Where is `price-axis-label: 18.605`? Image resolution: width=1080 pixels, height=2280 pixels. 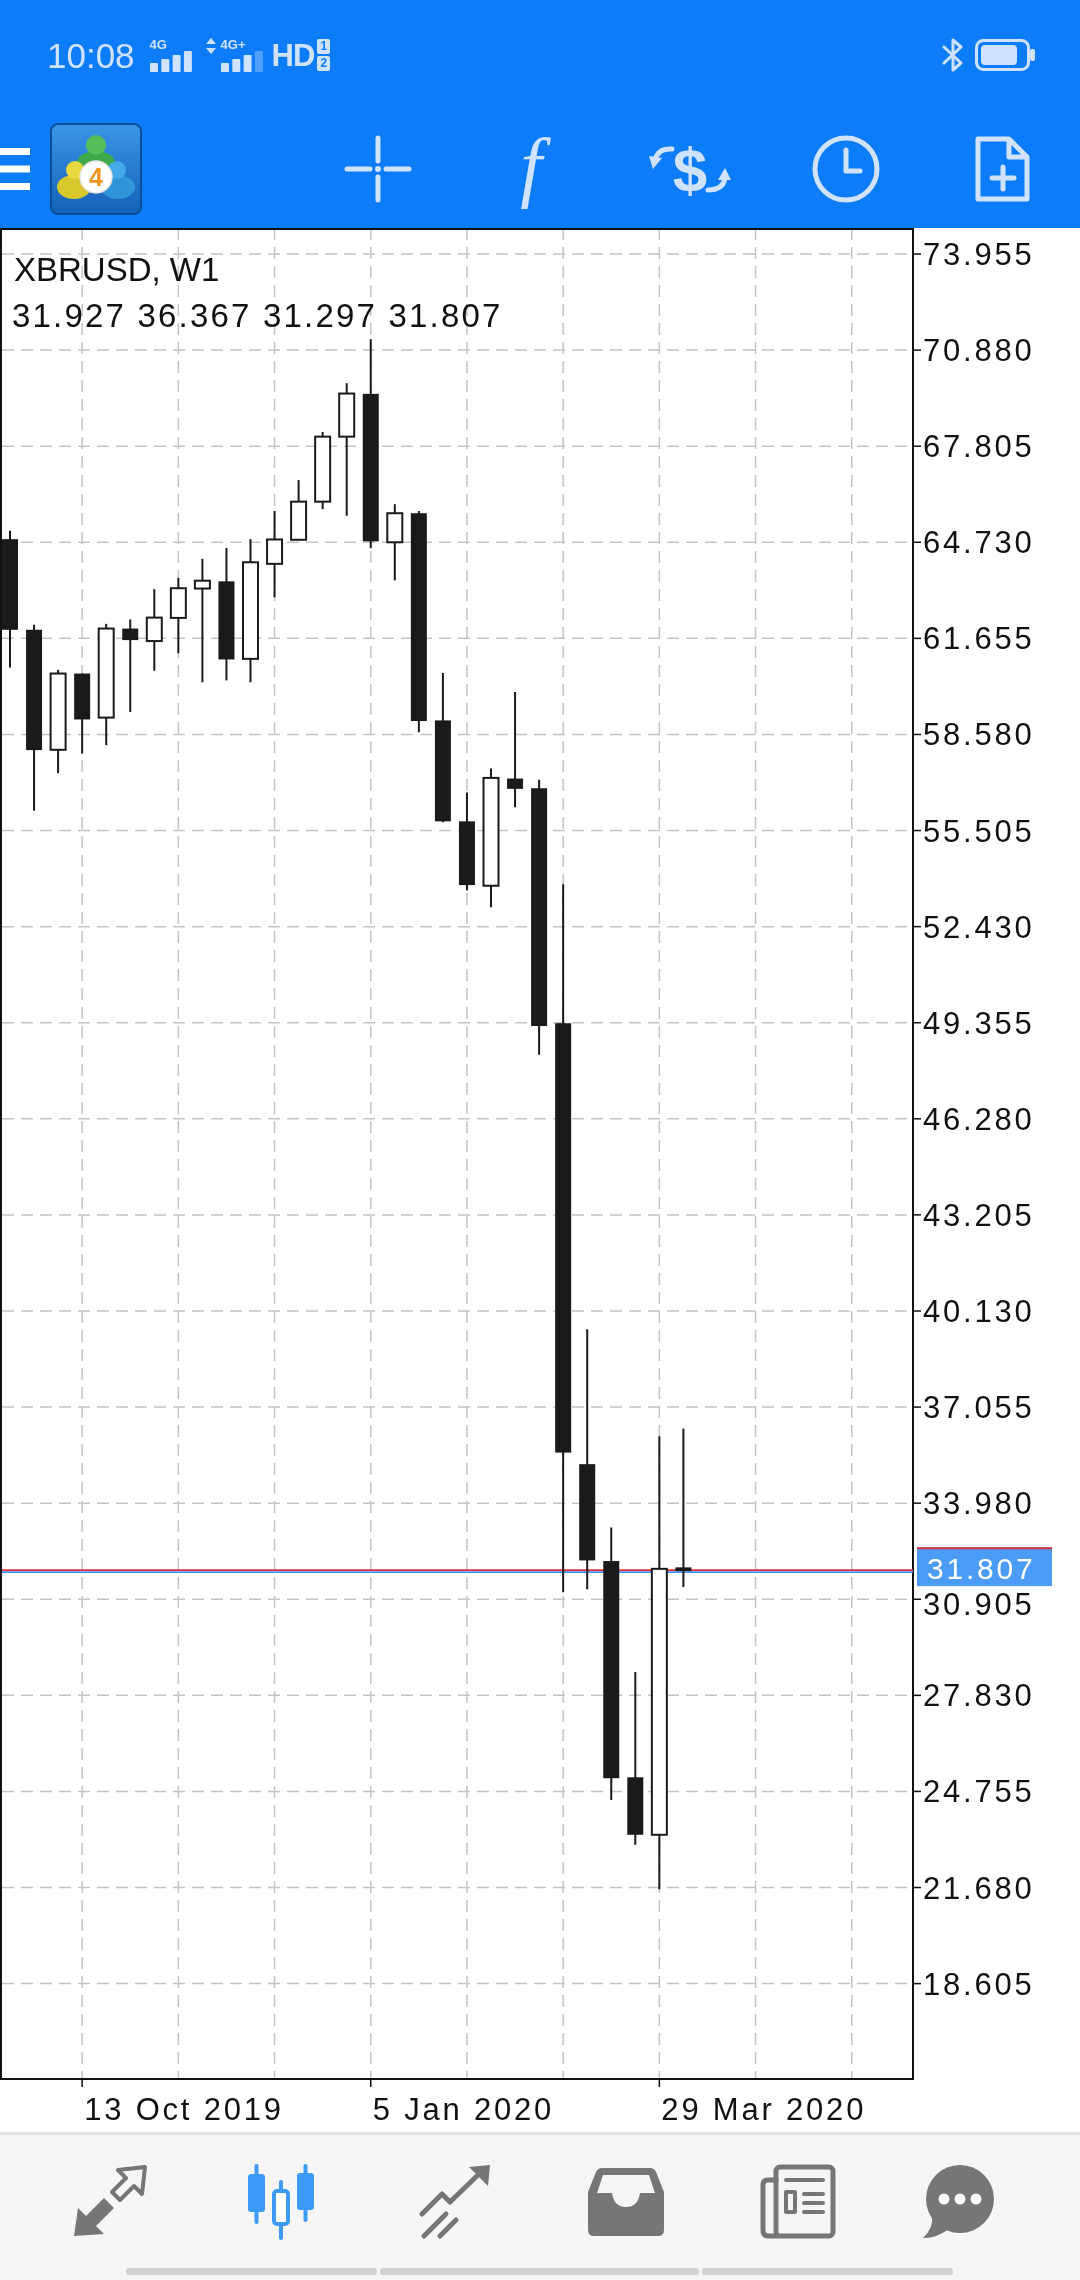 price-axis-label: 18.605 is located at coordinates (979, 1984).